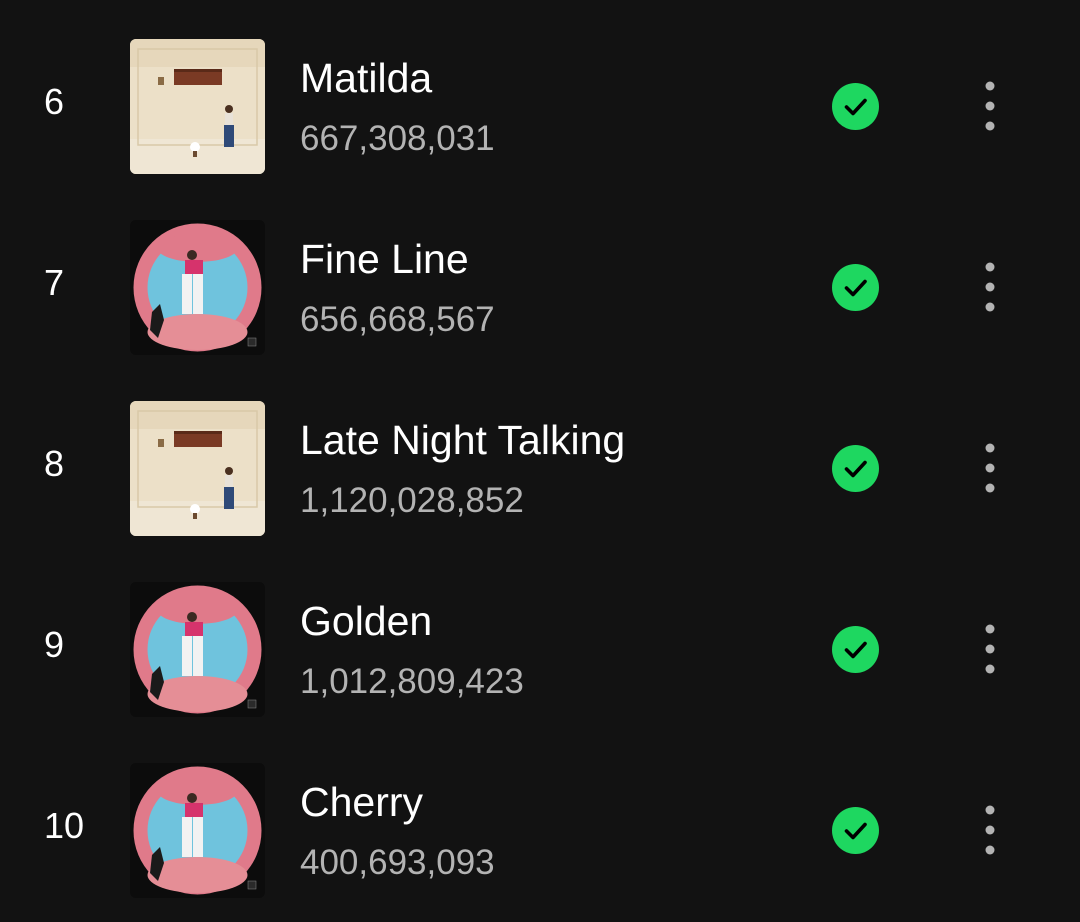 Image resolution: width=1080 pixels, height=922 pixels. Describe the element at coordinates (412, 500) in the screenshot. I see `play-count: 1,120,028,852` at that location.